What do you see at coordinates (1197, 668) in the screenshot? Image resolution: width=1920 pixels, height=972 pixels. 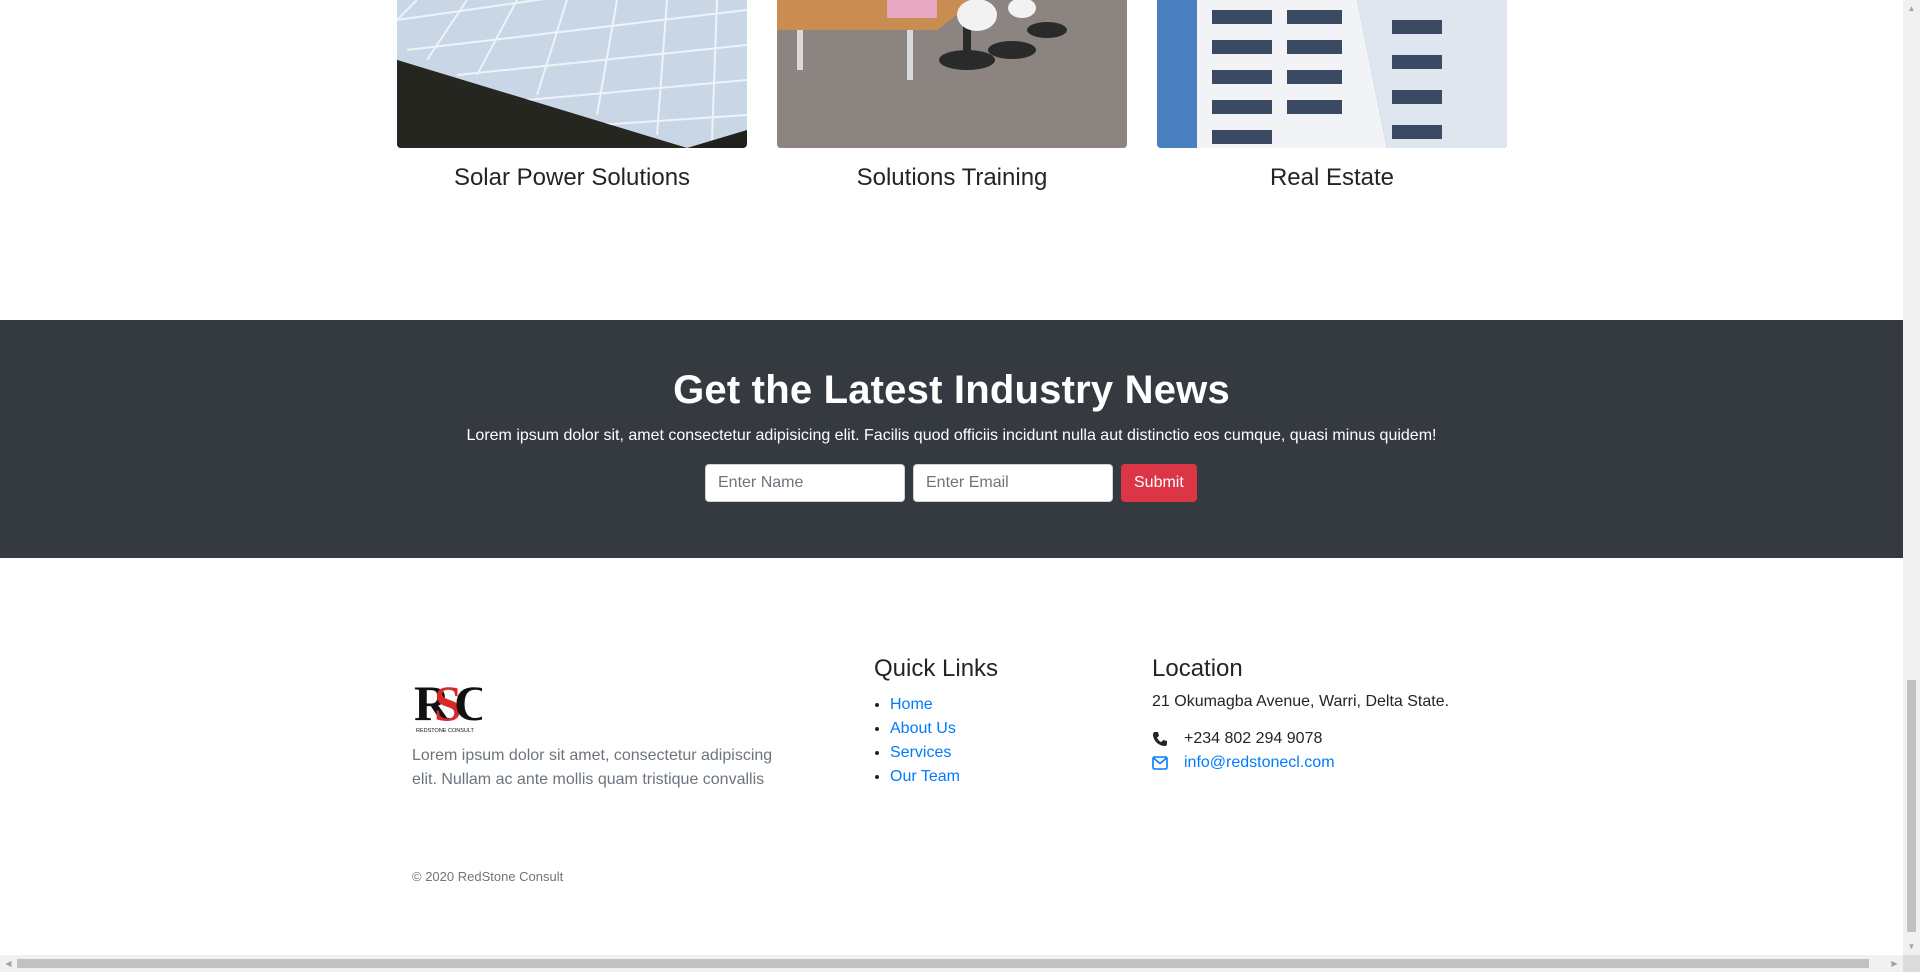 I see `location-heading: Location` at bounding box center [1197, 668].